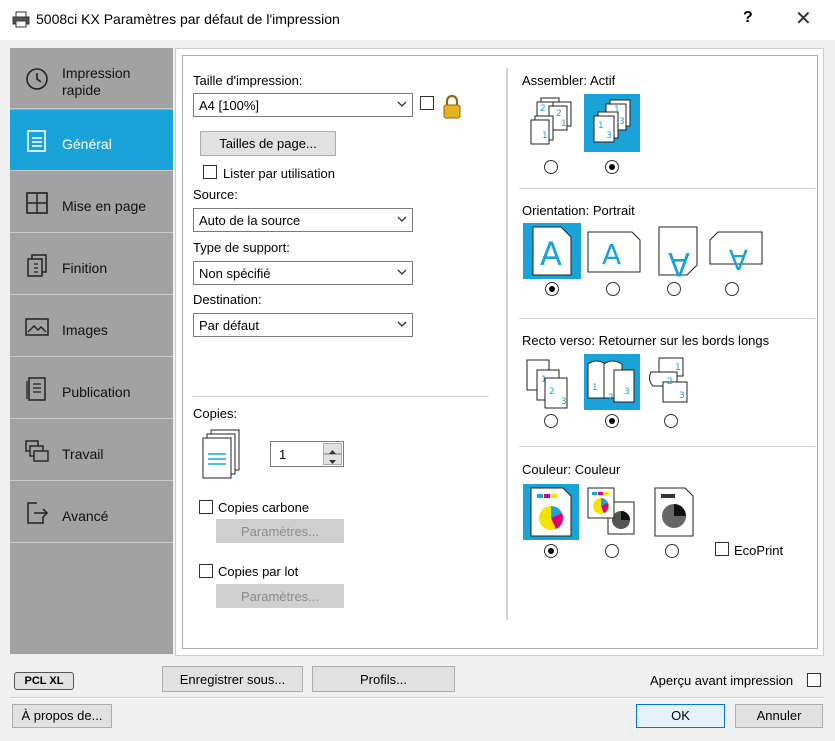 This screenshot has height=741, width=835. What do you see at coordinates (303, 325) in the screenshot?
I see `destination-select: Par défaut` at bounding box center [303, 325].